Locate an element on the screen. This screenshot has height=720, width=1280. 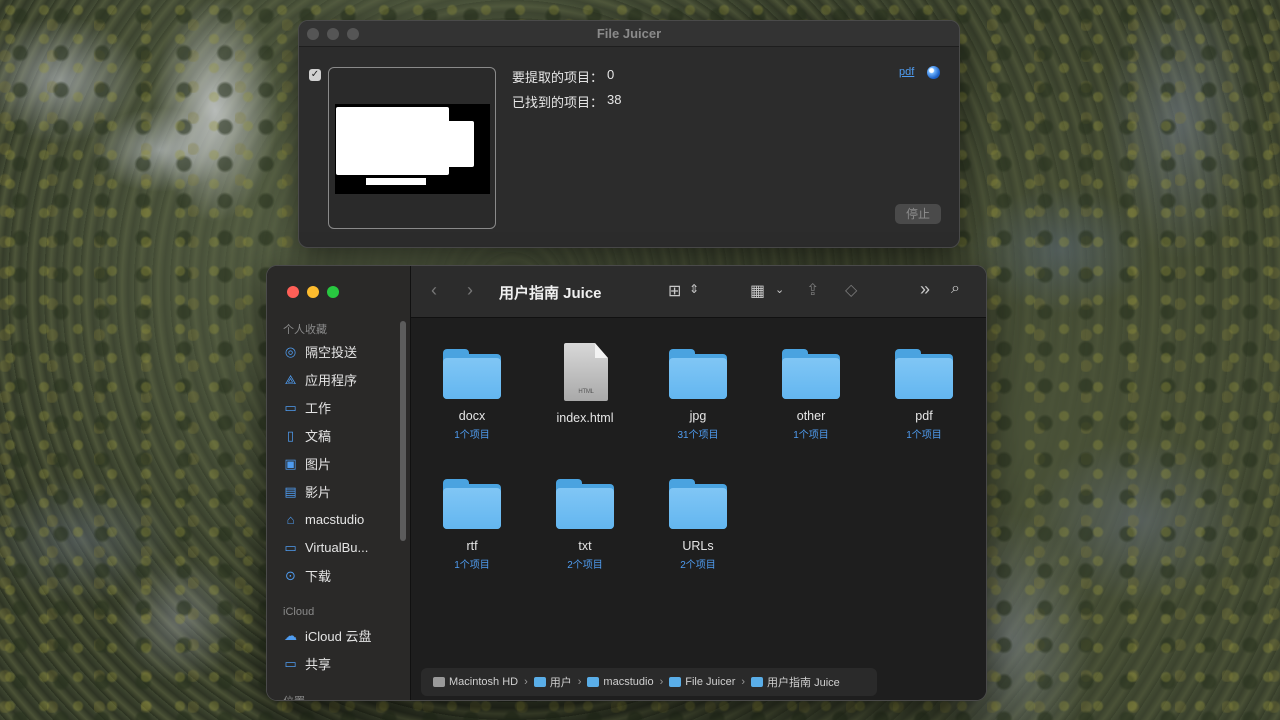
file-item-pdf: pdf 1个项目 is located at coordinates (924, 395).